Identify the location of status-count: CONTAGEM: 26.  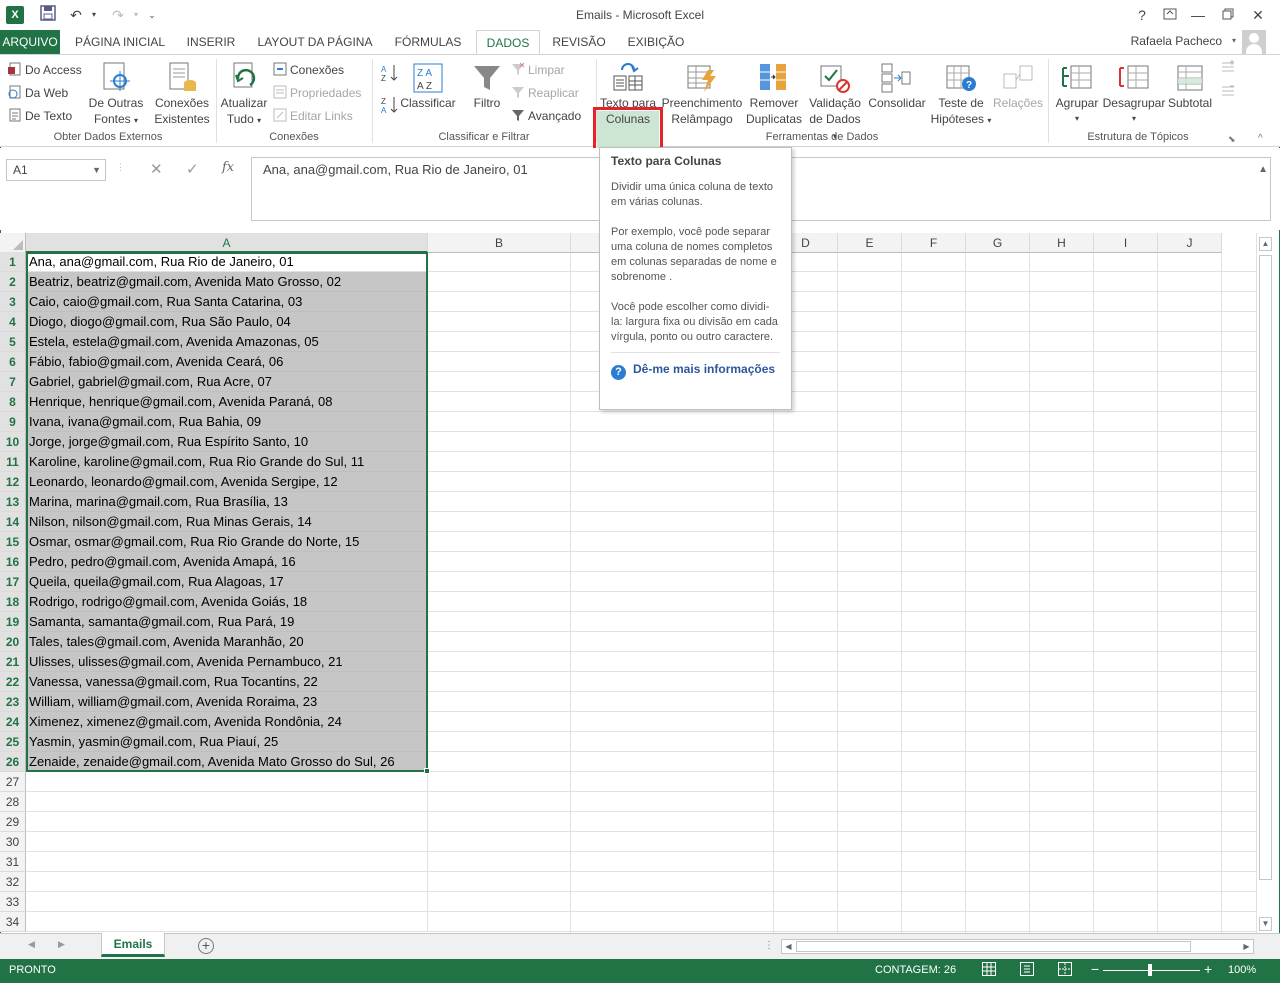
(915, 970).